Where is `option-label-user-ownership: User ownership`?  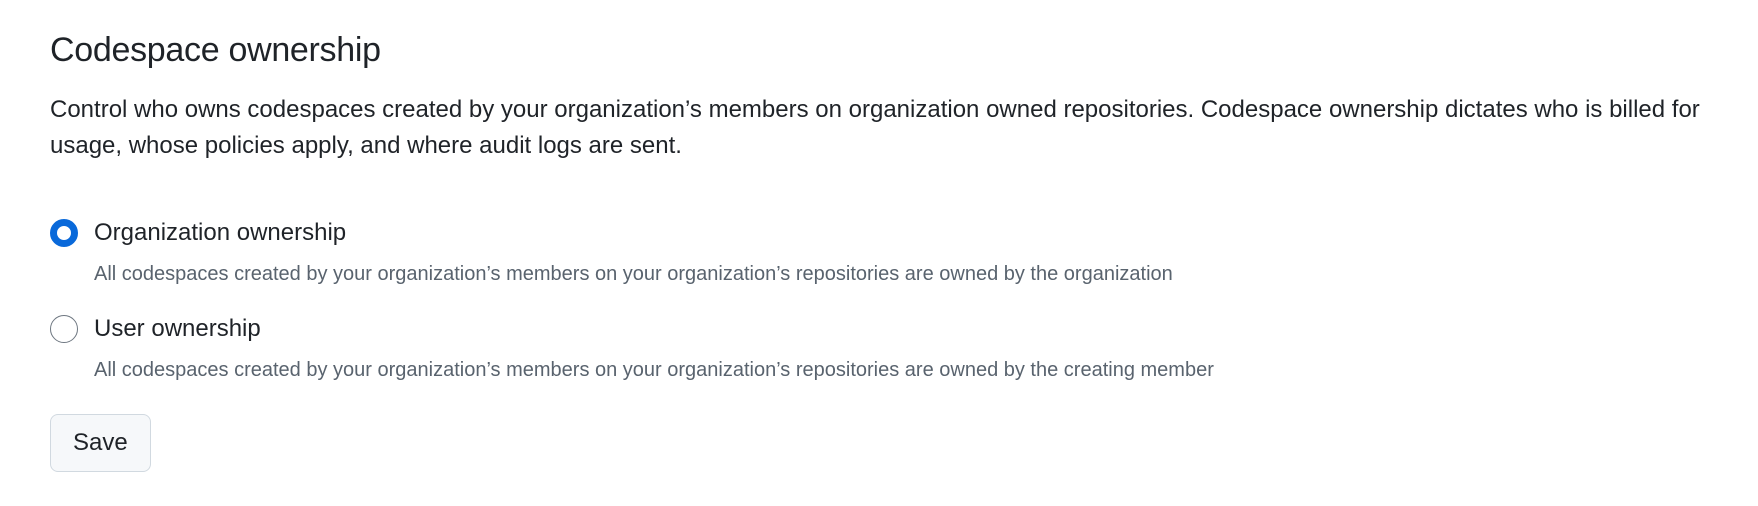 option-label-user-ownership: User ownership is located at coordinates (177, 329).